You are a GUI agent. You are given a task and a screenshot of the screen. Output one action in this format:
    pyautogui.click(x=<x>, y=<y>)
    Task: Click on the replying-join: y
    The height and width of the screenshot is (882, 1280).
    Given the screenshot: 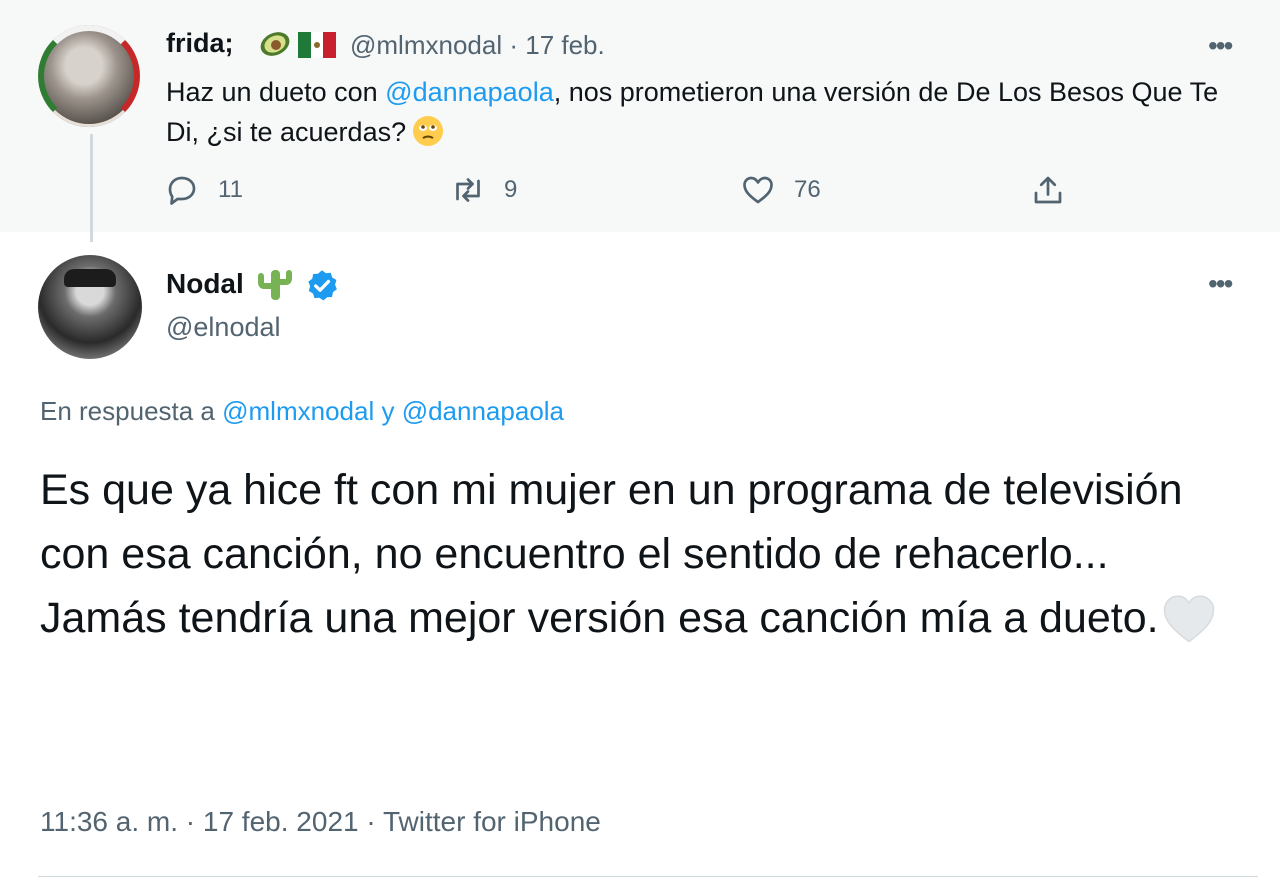 What is the action you would take?
    pyautogui.click(x=388, y=411)
    